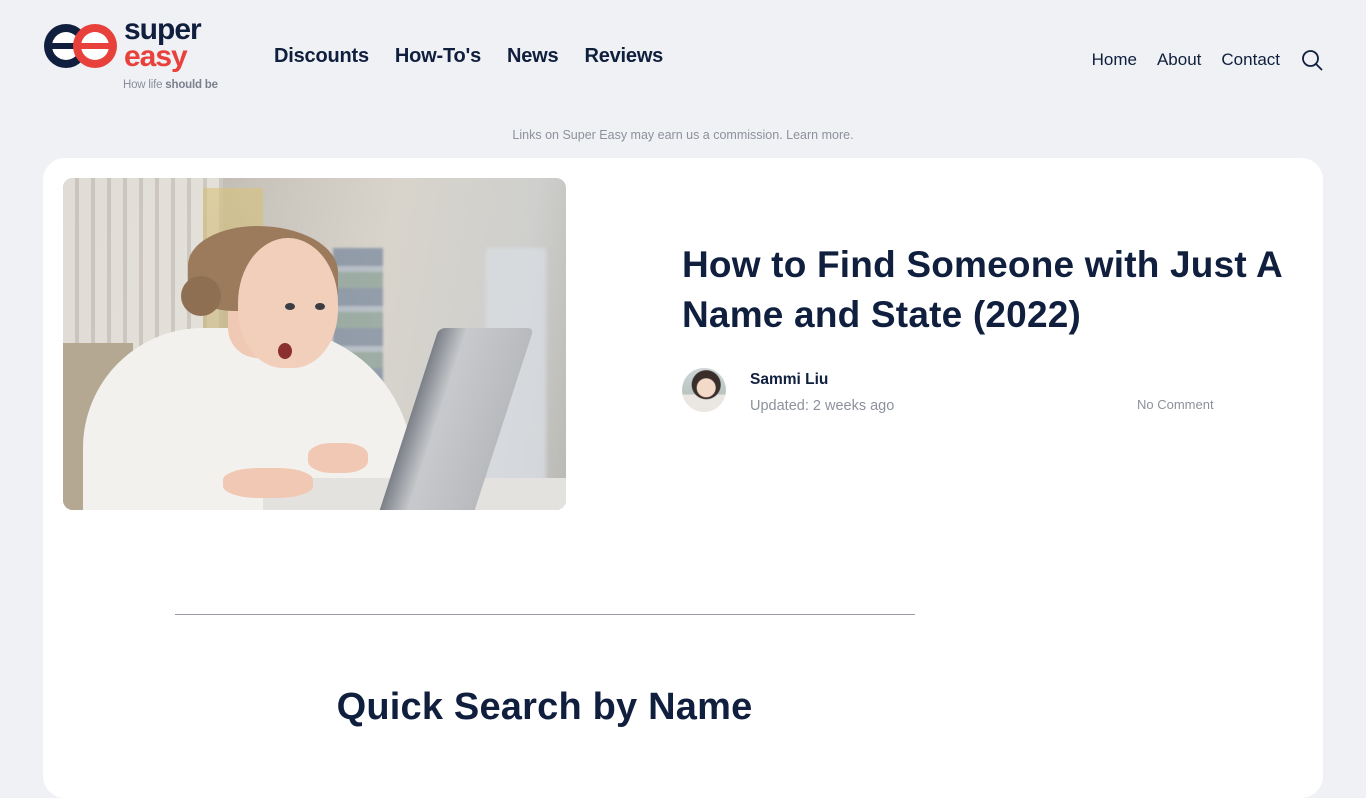 The width and height of the screenshot is (1366, 798). I want to click on search-button, so click(1312, 60).